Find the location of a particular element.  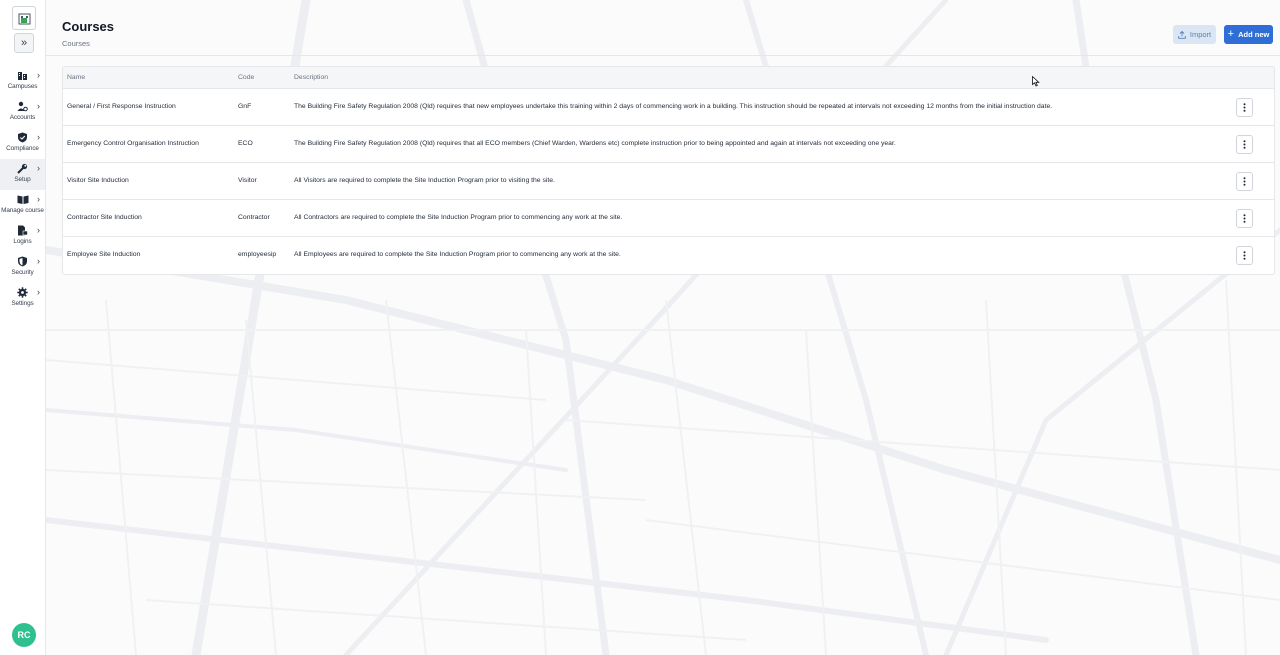

sidebar-item-security: Security › is located at coordinates (22, 267).